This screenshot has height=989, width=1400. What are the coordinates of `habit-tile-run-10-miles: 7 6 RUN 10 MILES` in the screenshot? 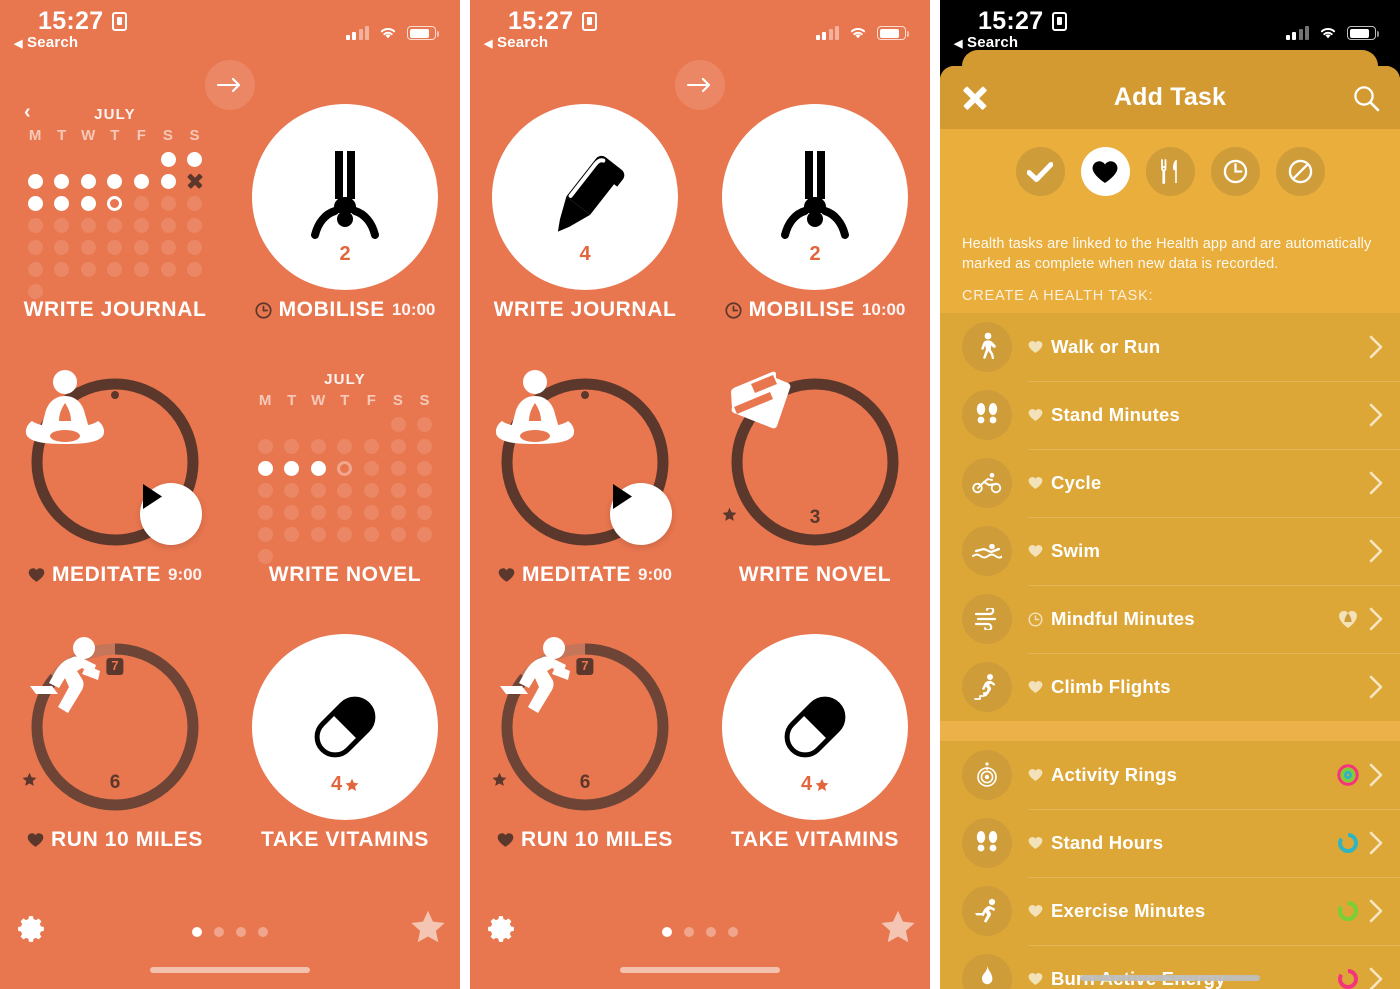 It's located at (115, 758).